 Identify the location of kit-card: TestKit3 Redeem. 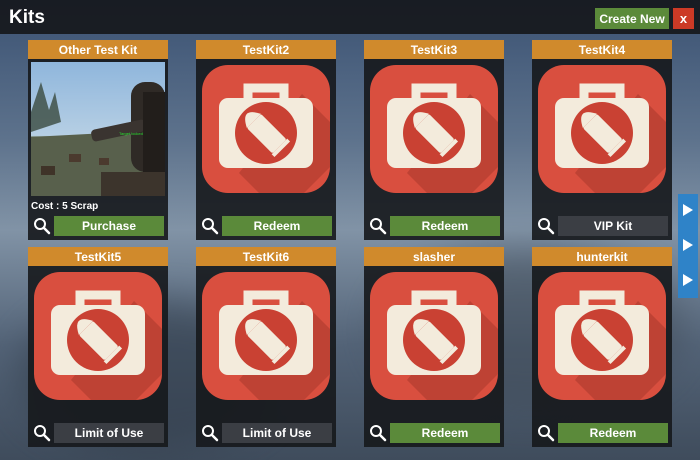
(434, 140).